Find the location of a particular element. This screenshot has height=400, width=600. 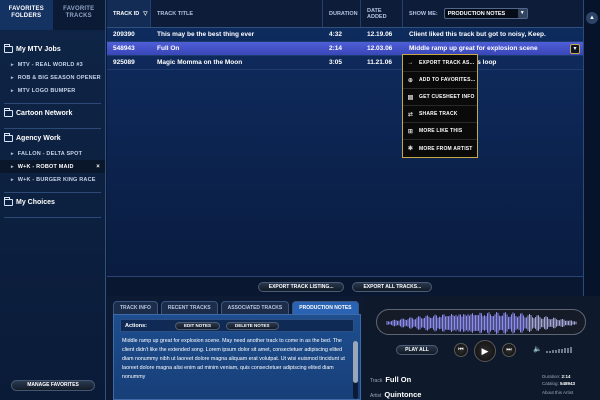

folder-item-label: FALLON - DELTA SPOT is located at coordinates (50, 153).